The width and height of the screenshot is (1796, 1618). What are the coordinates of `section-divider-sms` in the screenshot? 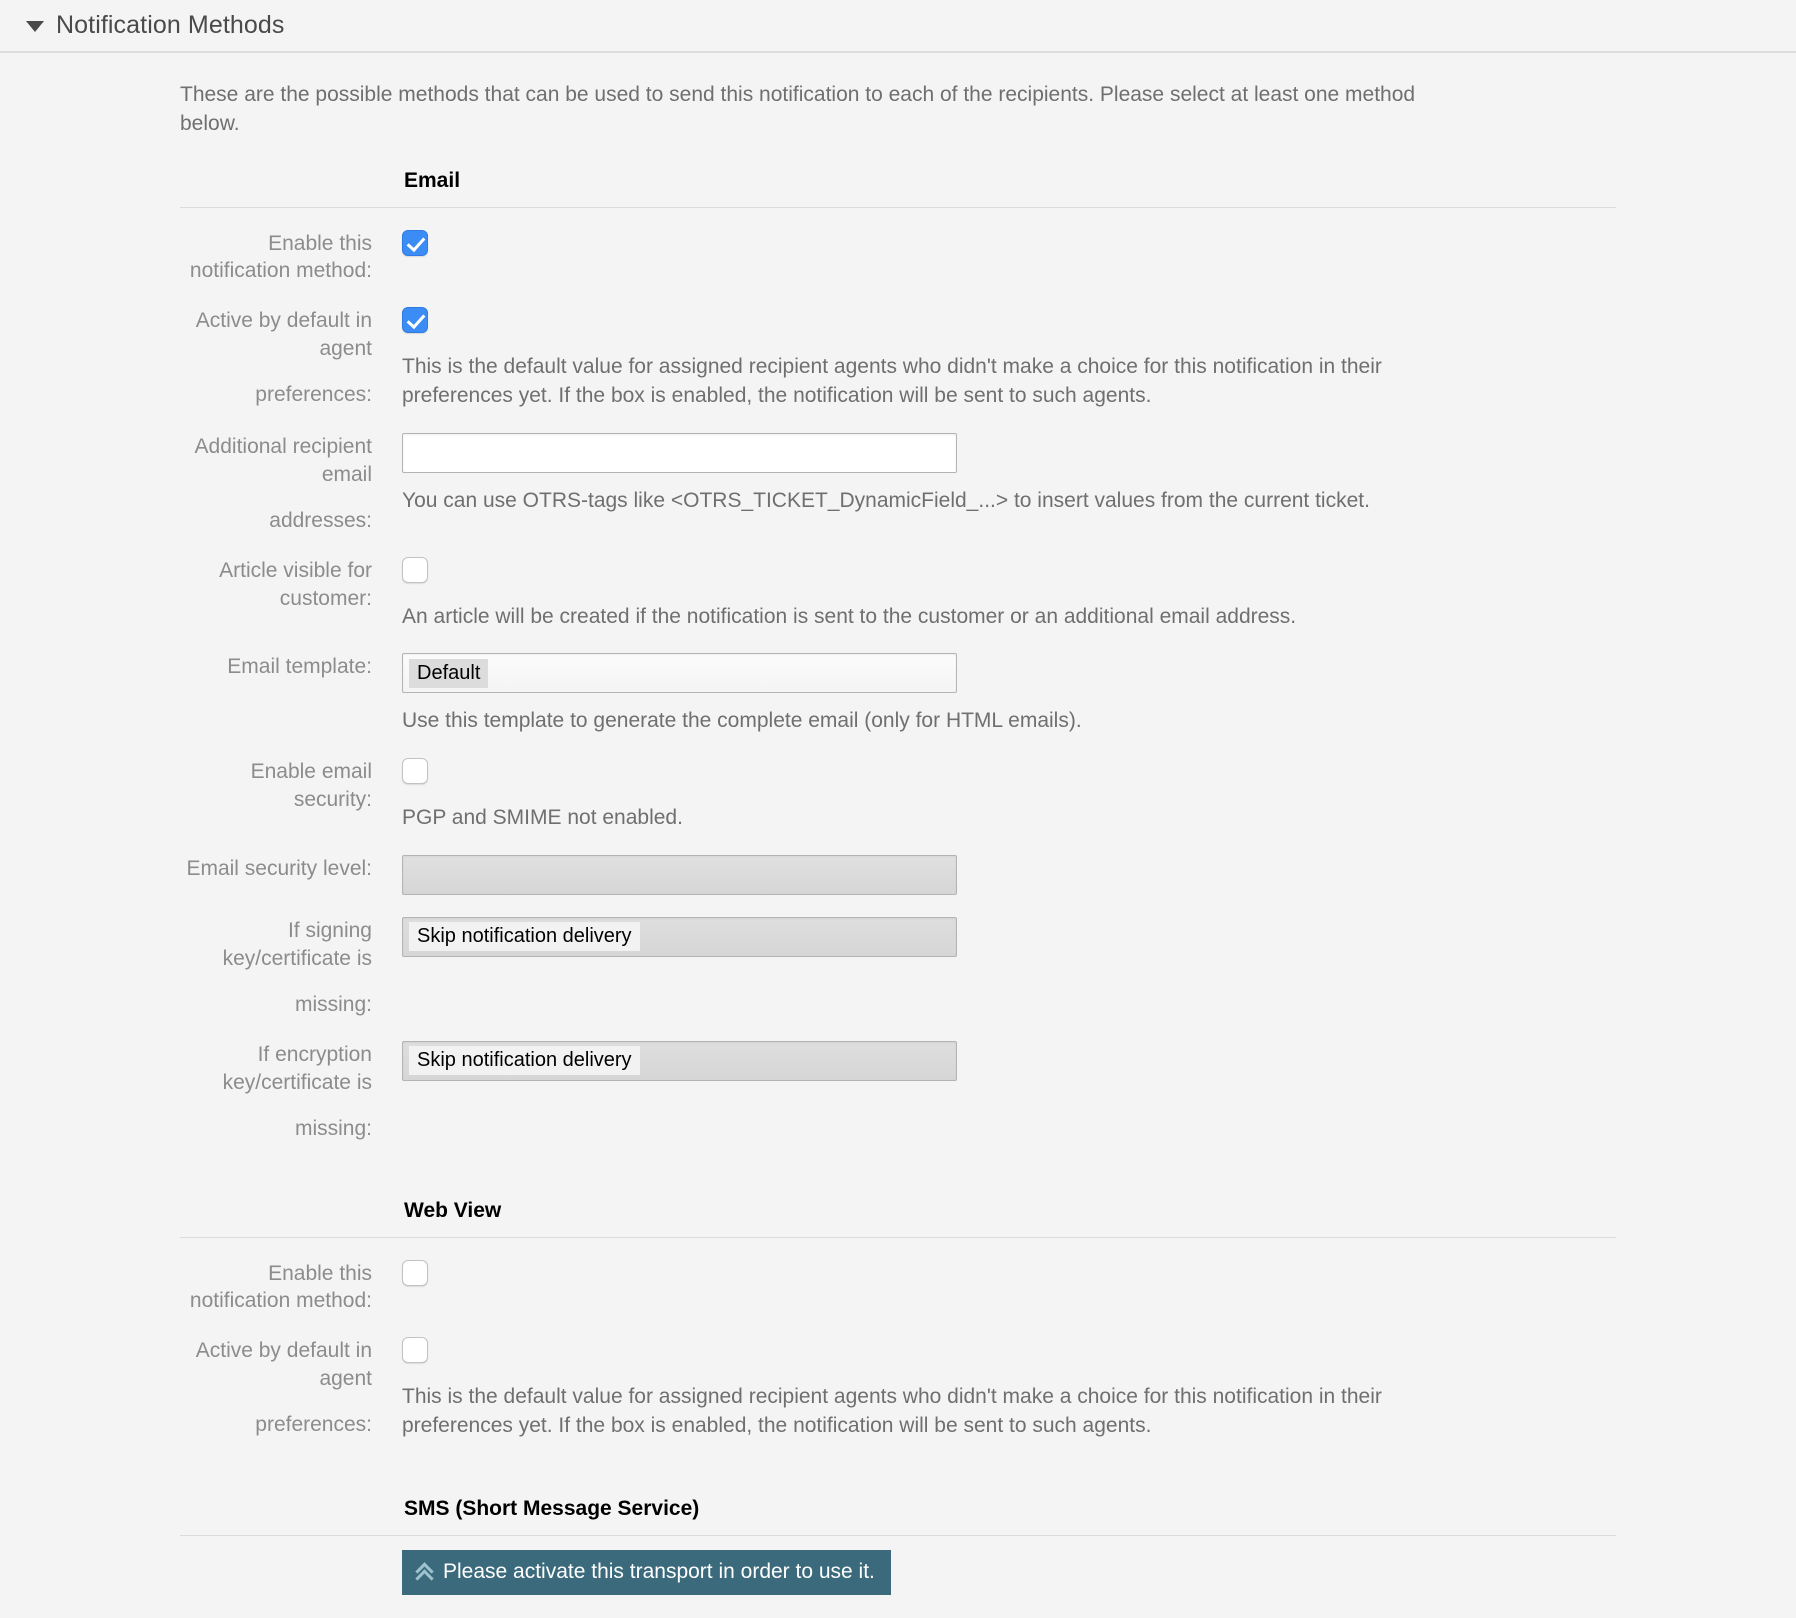 It's located at (898, 1535).